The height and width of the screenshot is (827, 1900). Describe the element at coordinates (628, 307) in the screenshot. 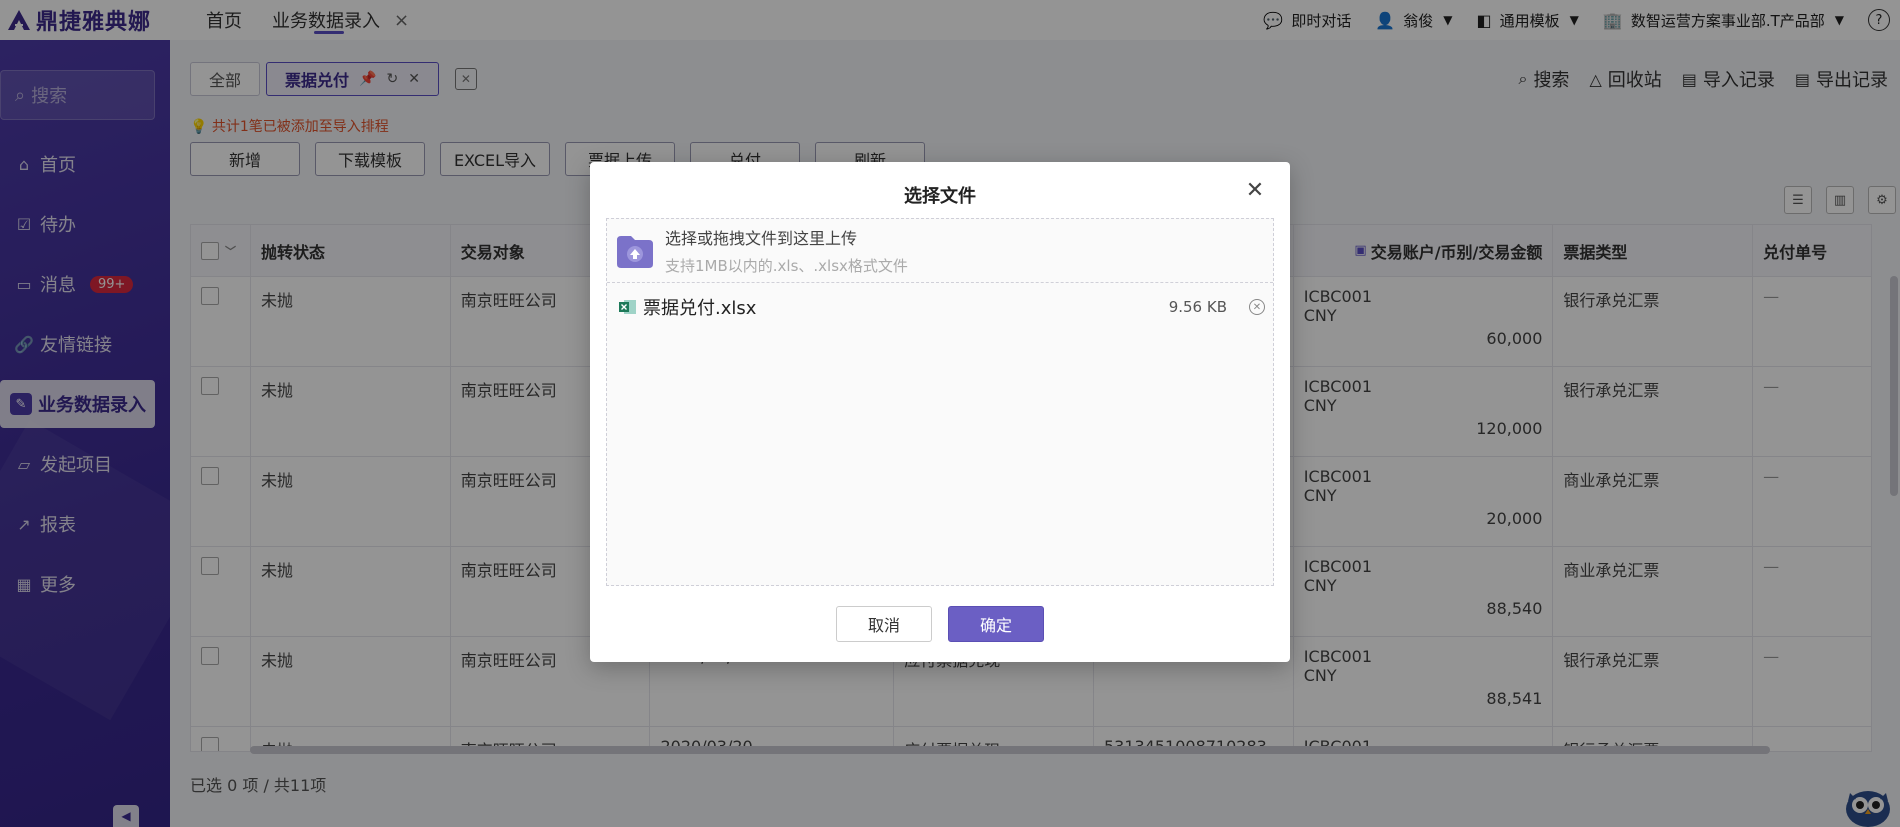

I see `excel-file-icon` at that location.